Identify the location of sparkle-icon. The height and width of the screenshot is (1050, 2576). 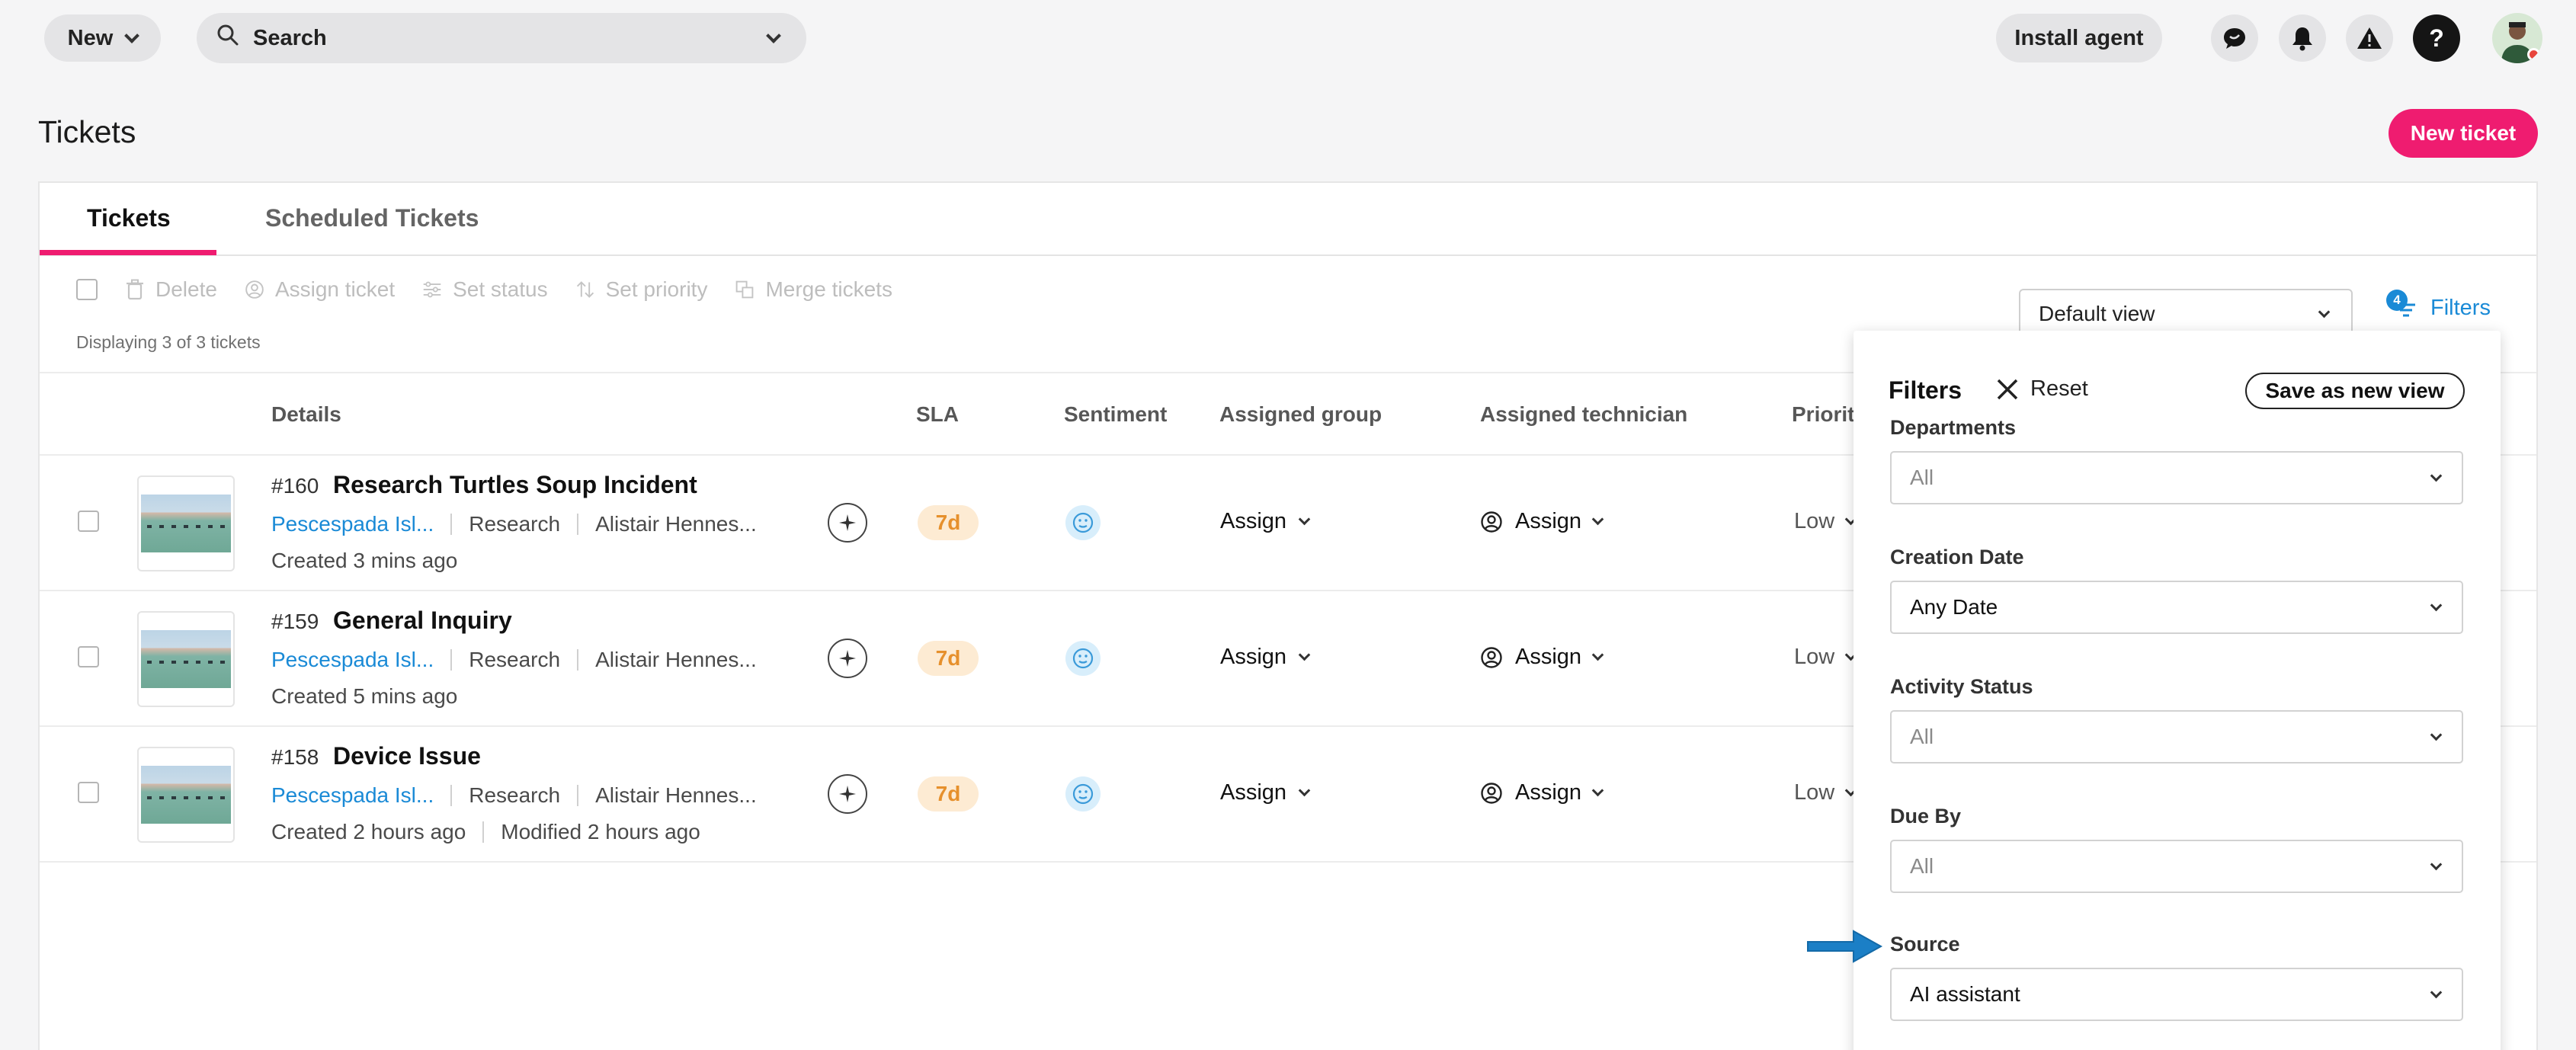
(847, 658).